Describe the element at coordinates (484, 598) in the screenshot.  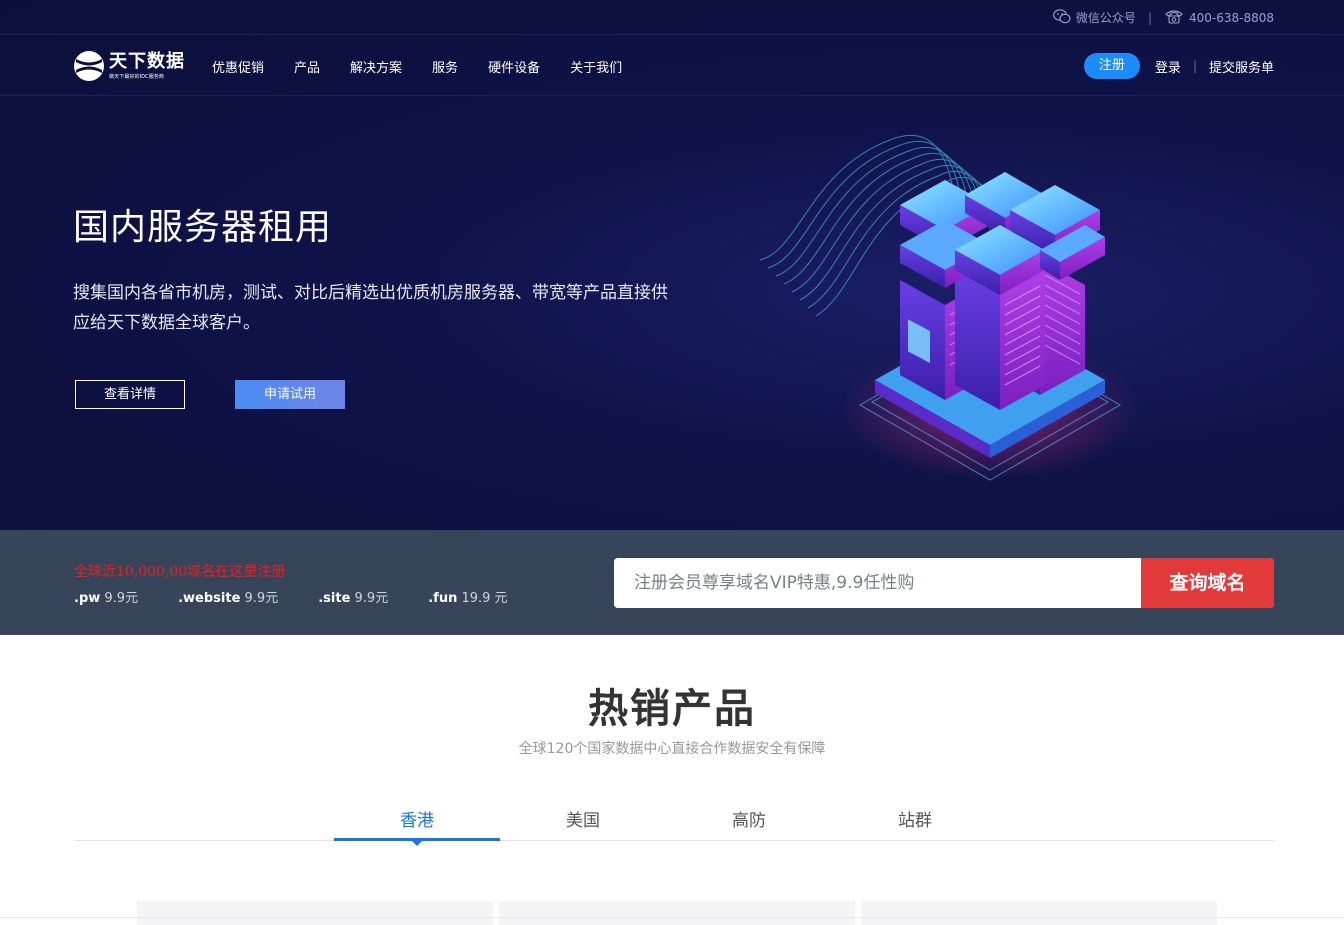
I see `tld-price: 19.9 元` at that location.